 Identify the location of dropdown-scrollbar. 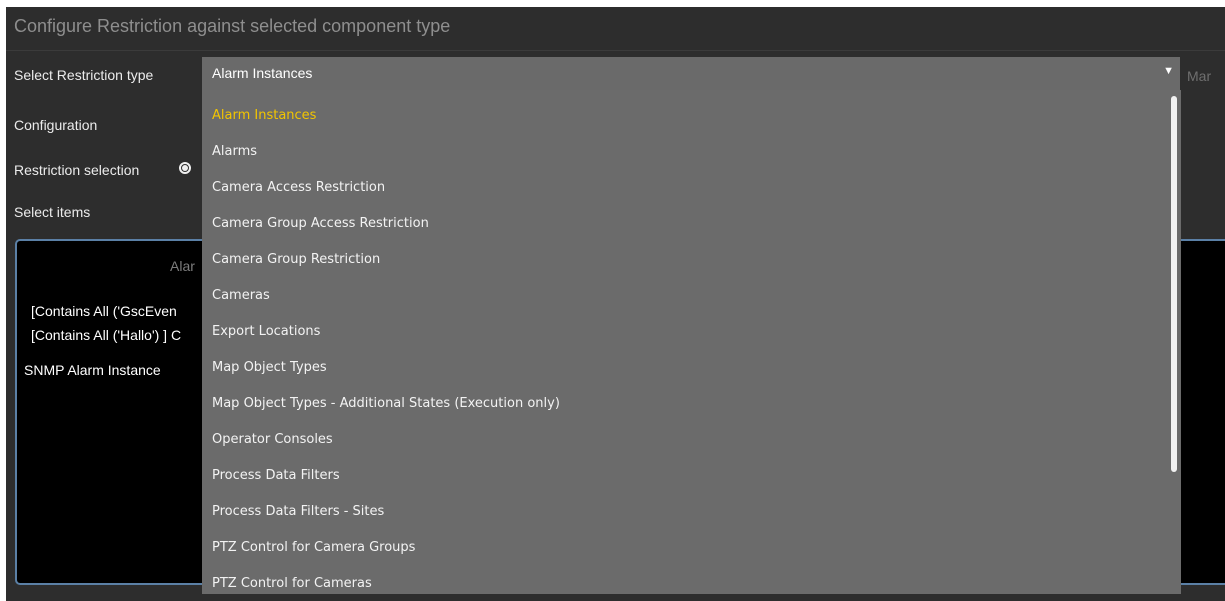
(1174, 284).